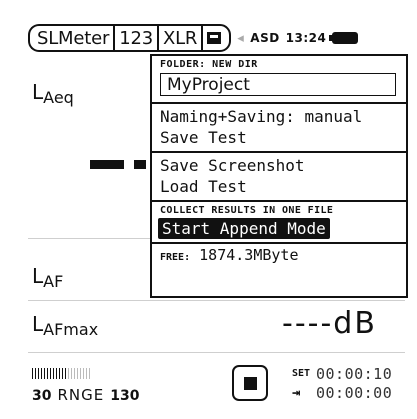 The height and width of the screenshot is (419, 417). Describe the element at coordinates (38, 324) in the screenshot. I see `lafmax-label-main: L` at that location.